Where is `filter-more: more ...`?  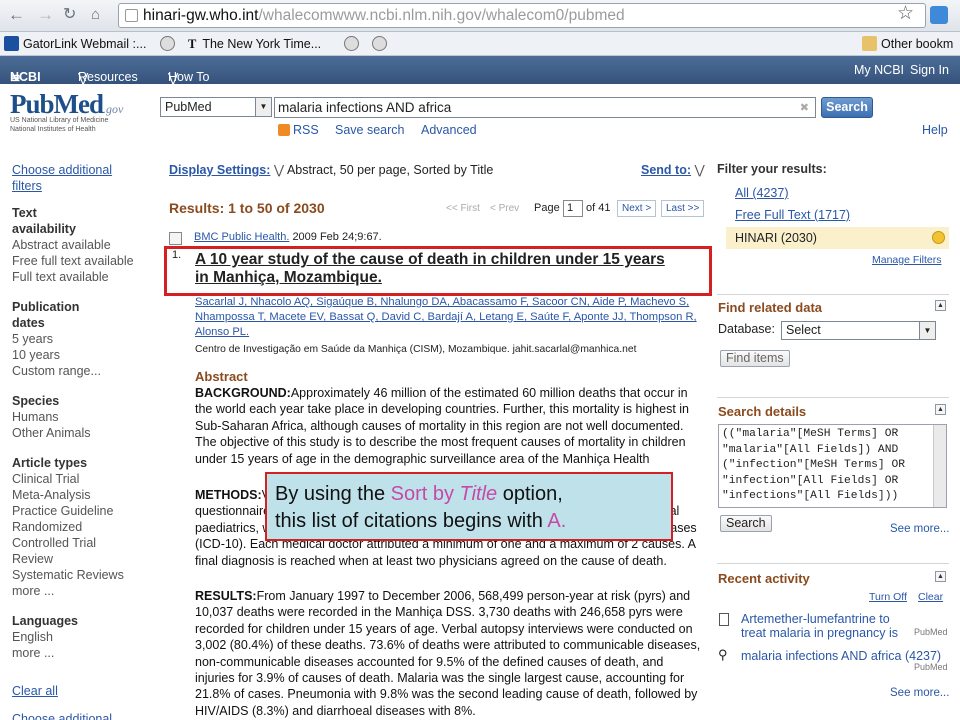
filter-more: more ... is located at coordinates (33, 591).